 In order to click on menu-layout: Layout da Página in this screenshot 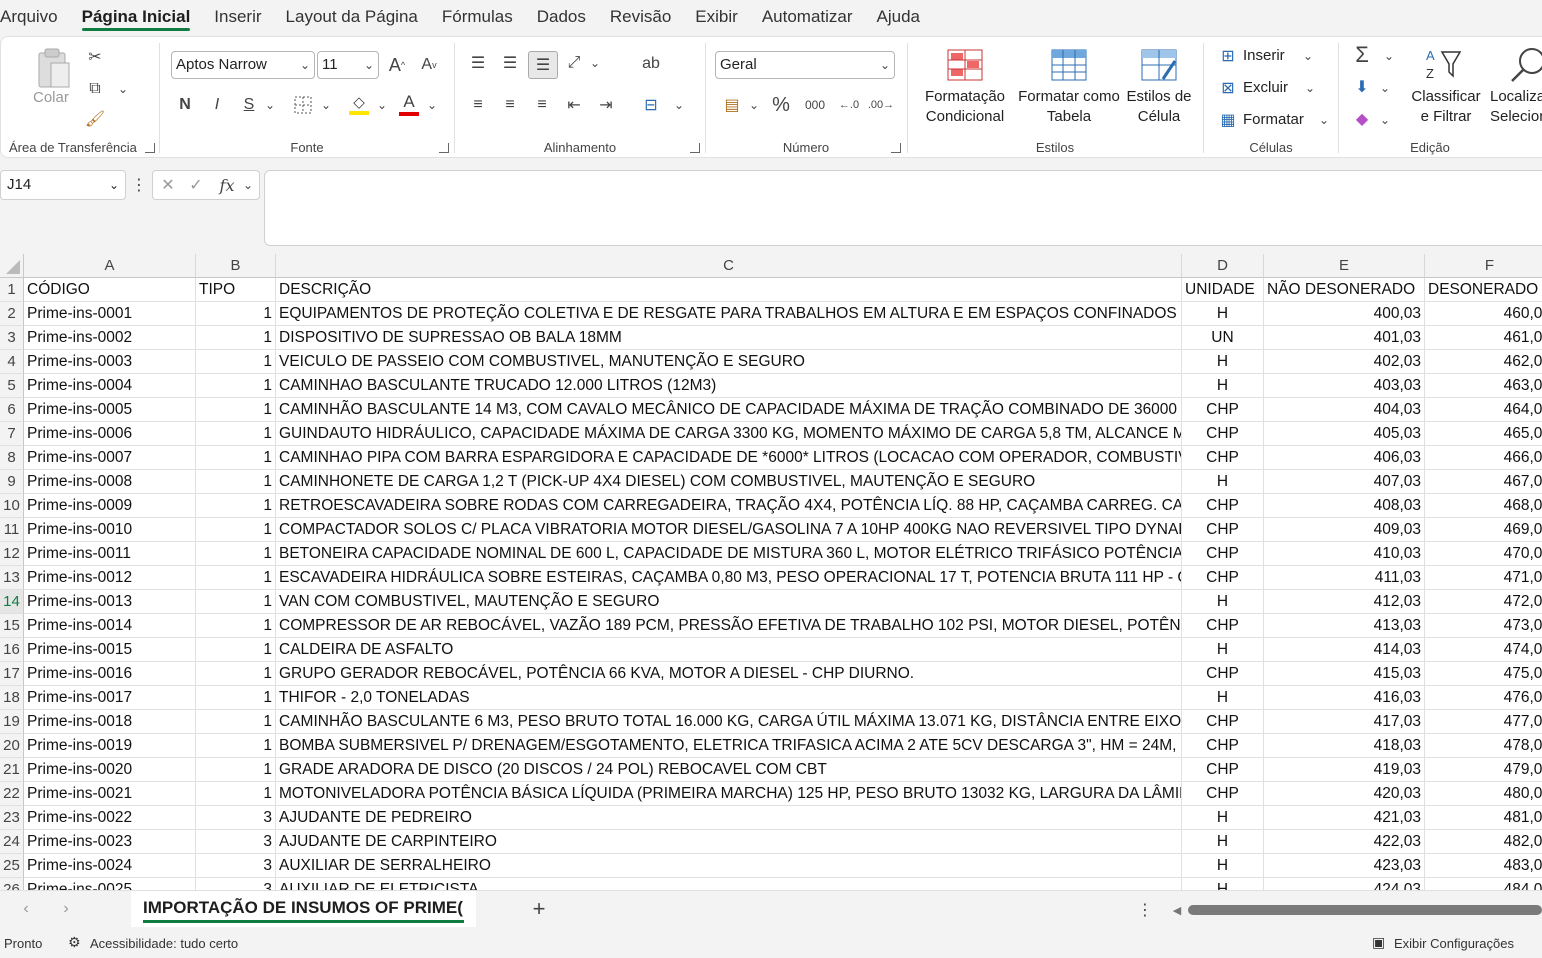, I will do `click(352, 17)`.